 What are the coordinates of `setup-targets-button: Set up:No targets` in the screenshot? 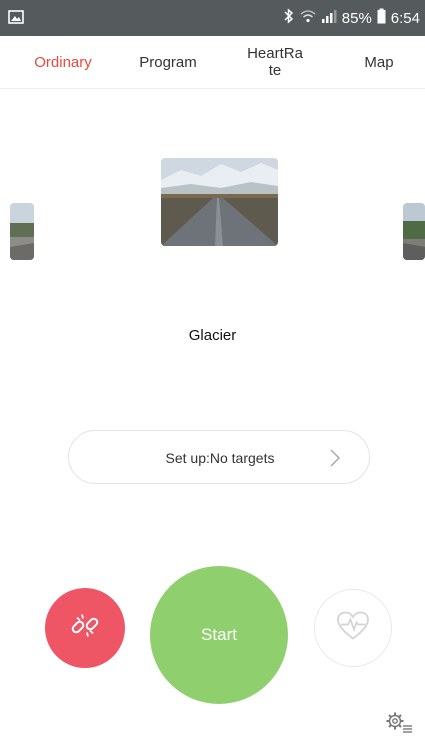 It's located at (219, 457).